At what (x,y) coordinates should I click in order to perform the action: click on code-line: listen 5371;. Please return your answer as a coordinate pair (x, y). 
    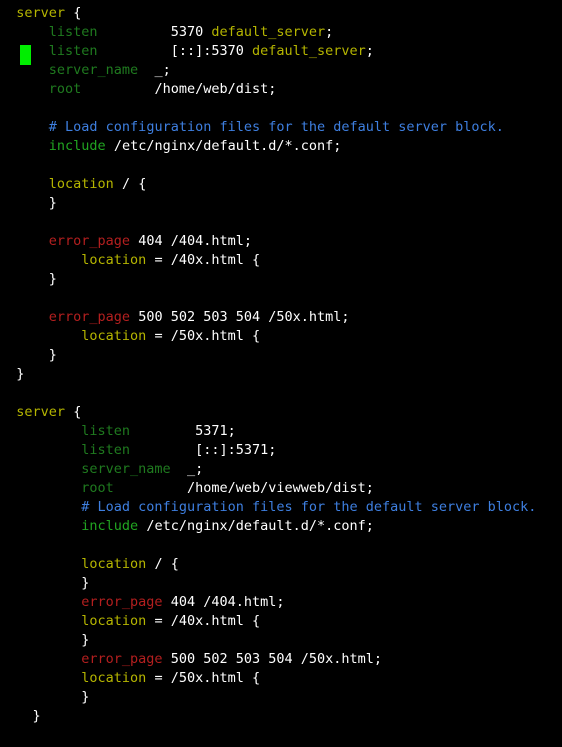
    Looking at the image, I should click on (281, 431).